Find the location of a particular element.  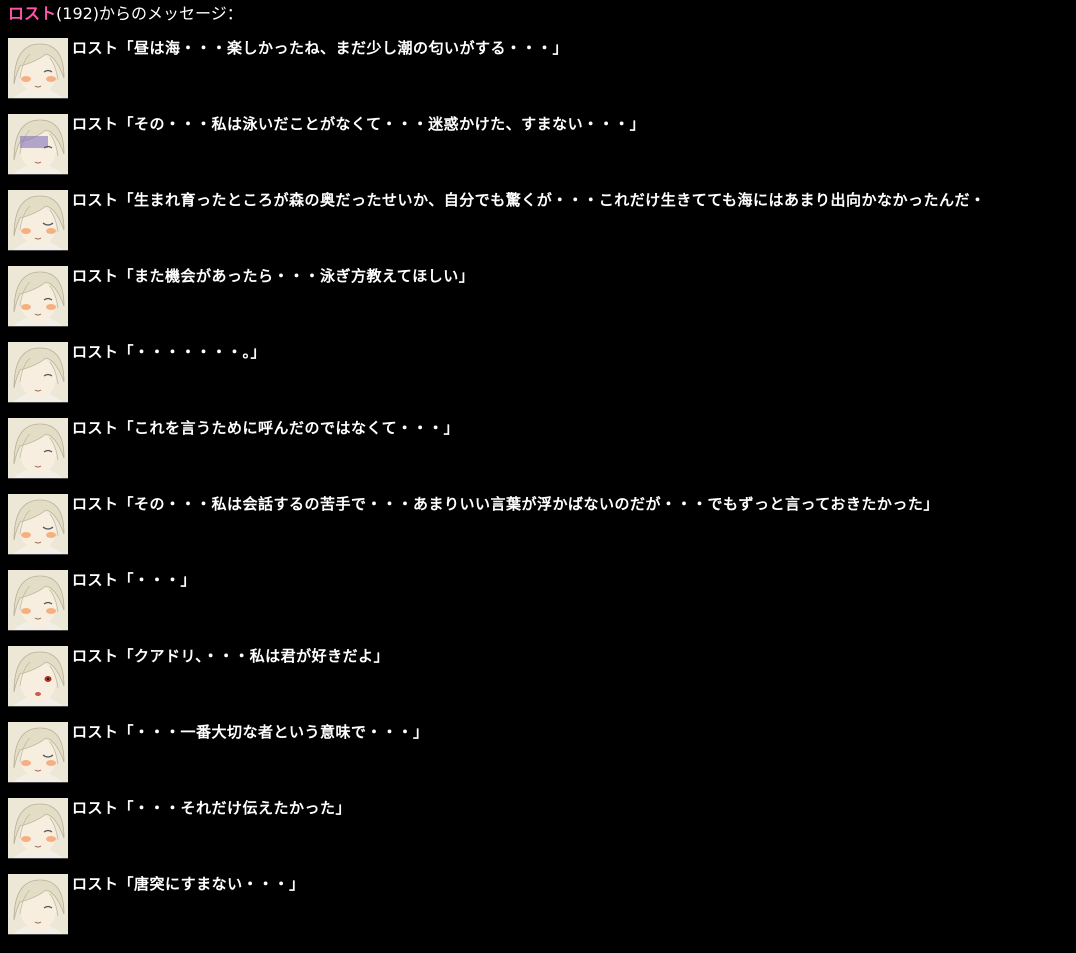

message-body: 「その・・・私は泳いだことがなくて・・・迷惑かけた、すまない・・・」 is located at coordinates (382, 124).